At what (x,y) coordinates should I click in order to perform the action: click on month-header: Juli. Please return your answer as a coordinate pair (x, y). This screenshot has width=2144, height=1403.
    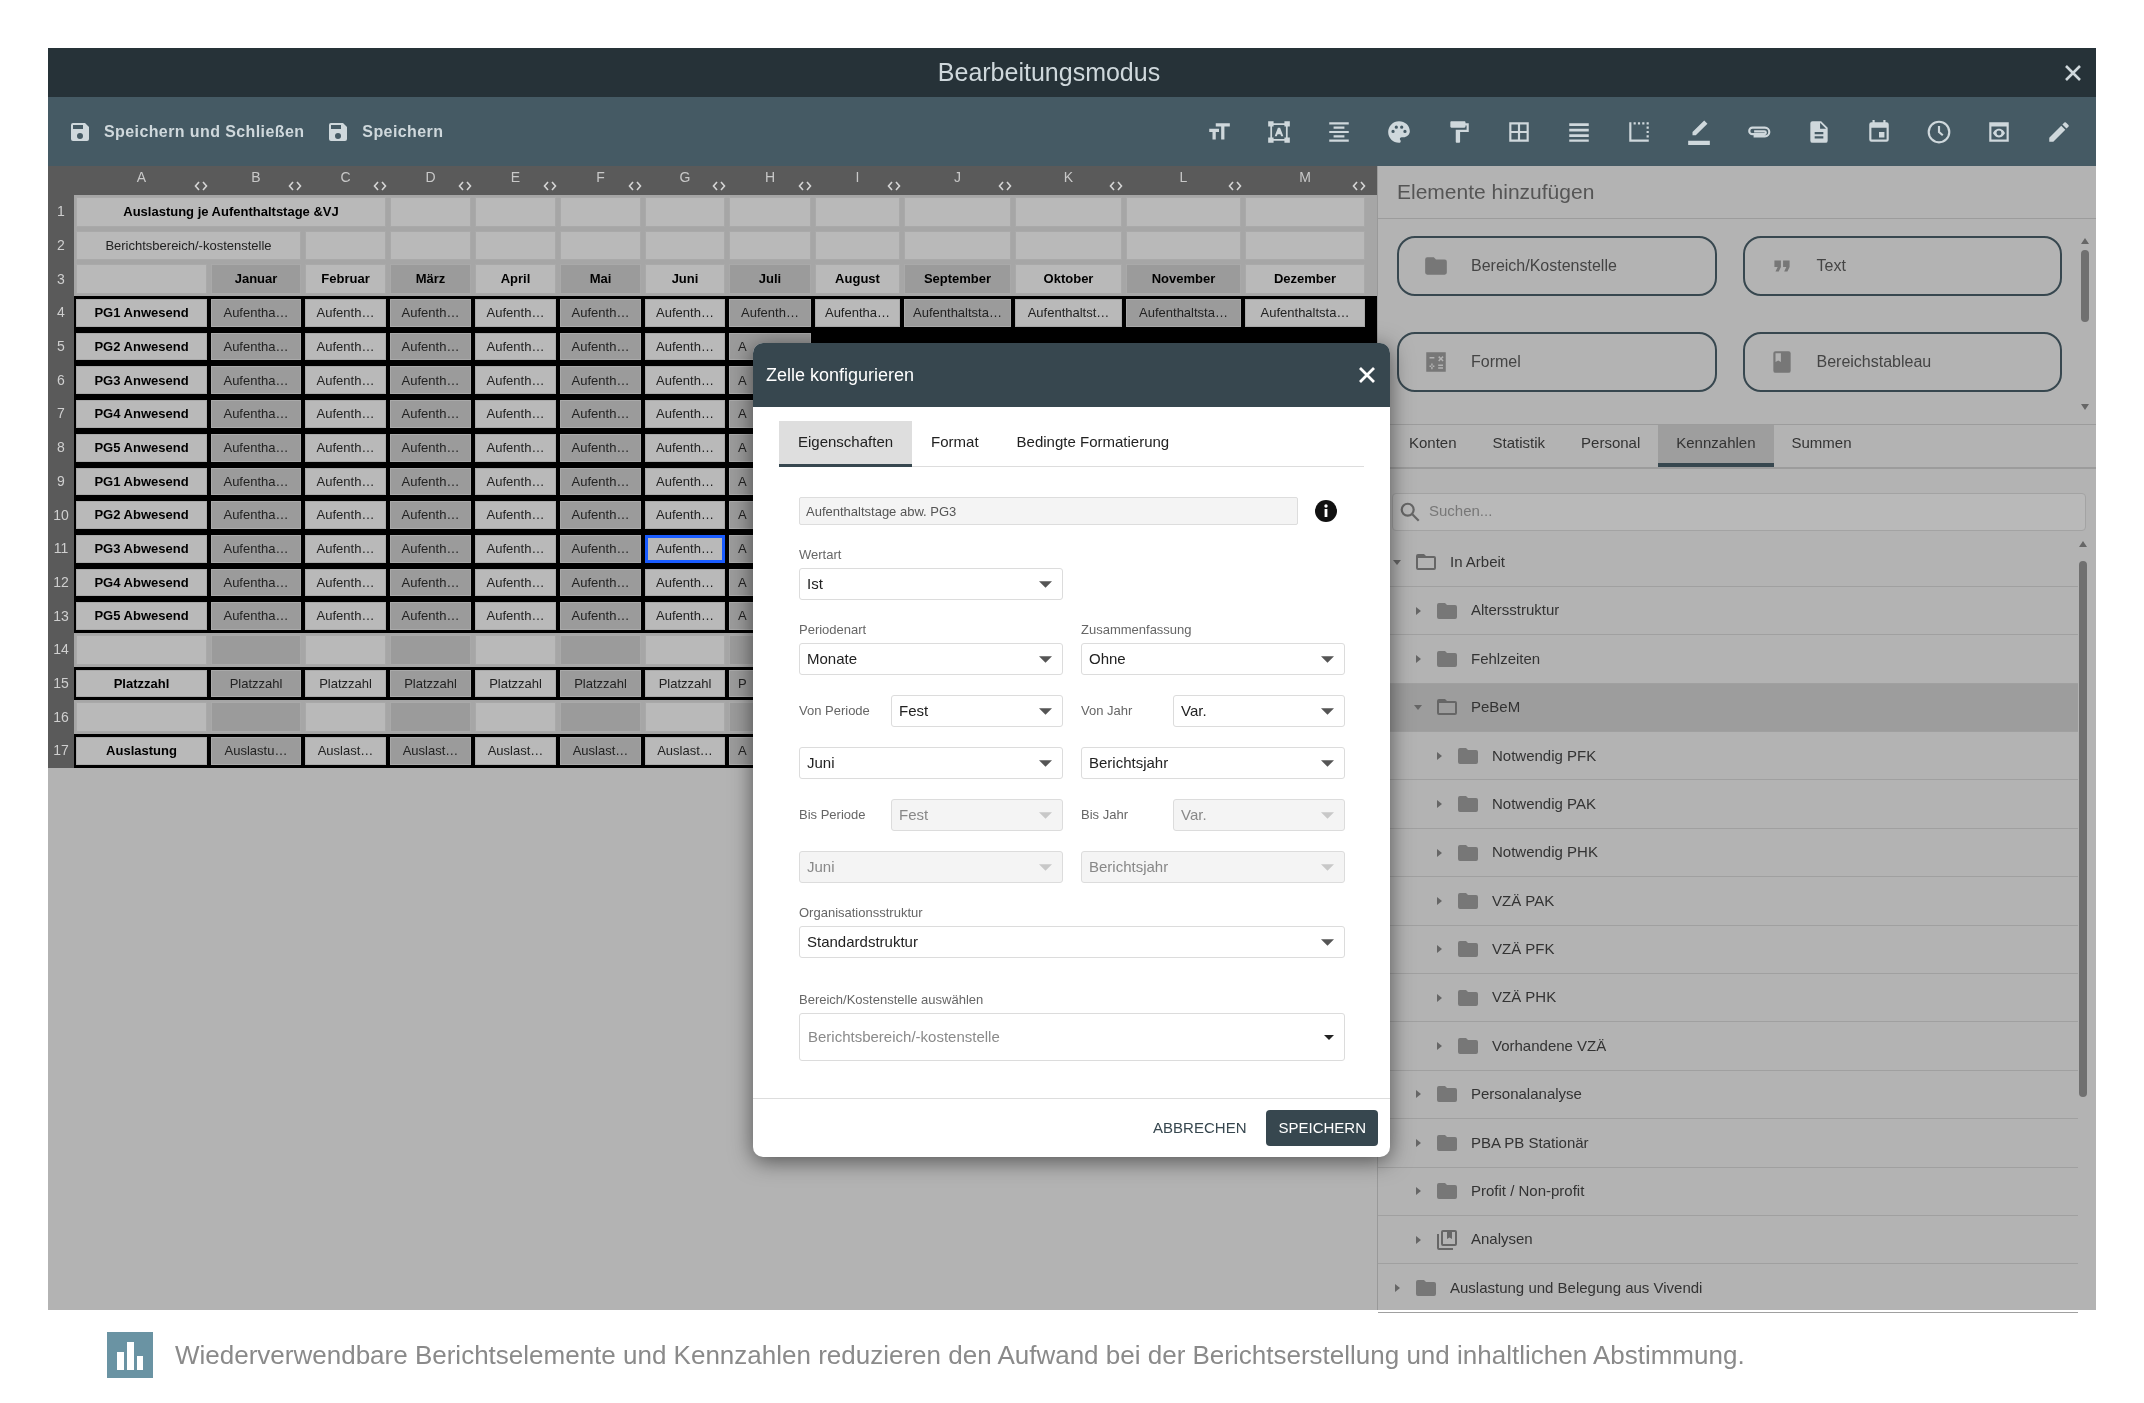
    Looking at the image, I should click on (770, 279).